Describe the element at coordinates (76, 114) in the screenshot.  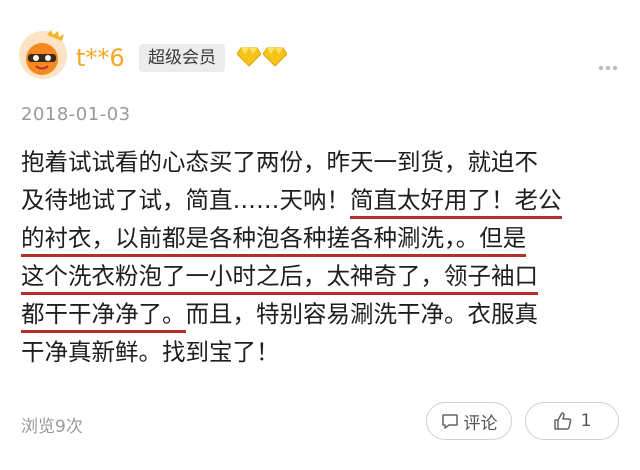
I see `post-date: 2018-01-03` at that location.